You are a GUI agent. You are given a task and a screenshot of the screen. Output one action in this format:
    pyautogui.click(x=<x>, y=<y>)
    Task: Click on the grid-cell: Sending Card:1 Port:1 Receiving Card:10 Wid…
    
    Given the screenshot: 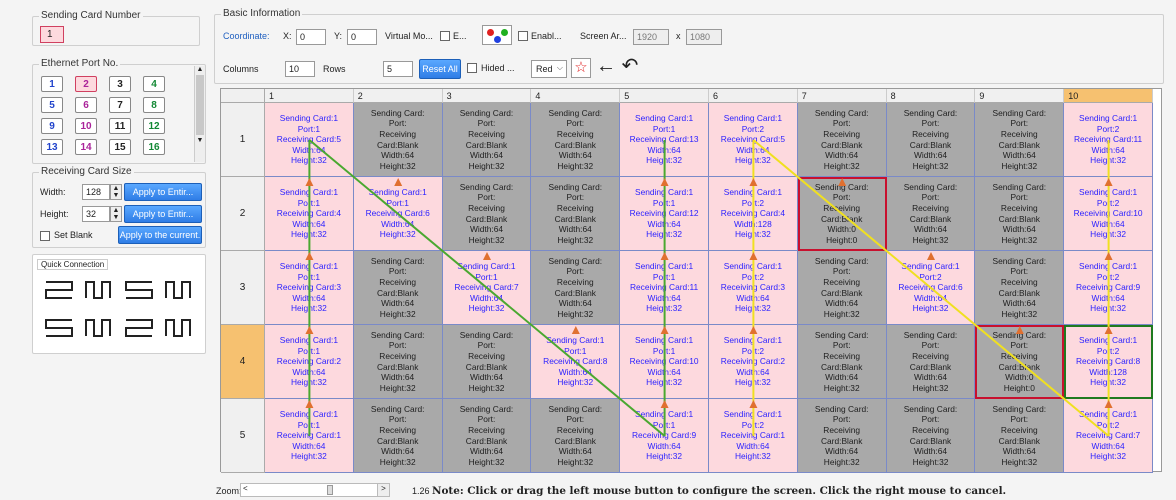 What is the action you would take?
    pyautogui.click(x=664, y=362)
    